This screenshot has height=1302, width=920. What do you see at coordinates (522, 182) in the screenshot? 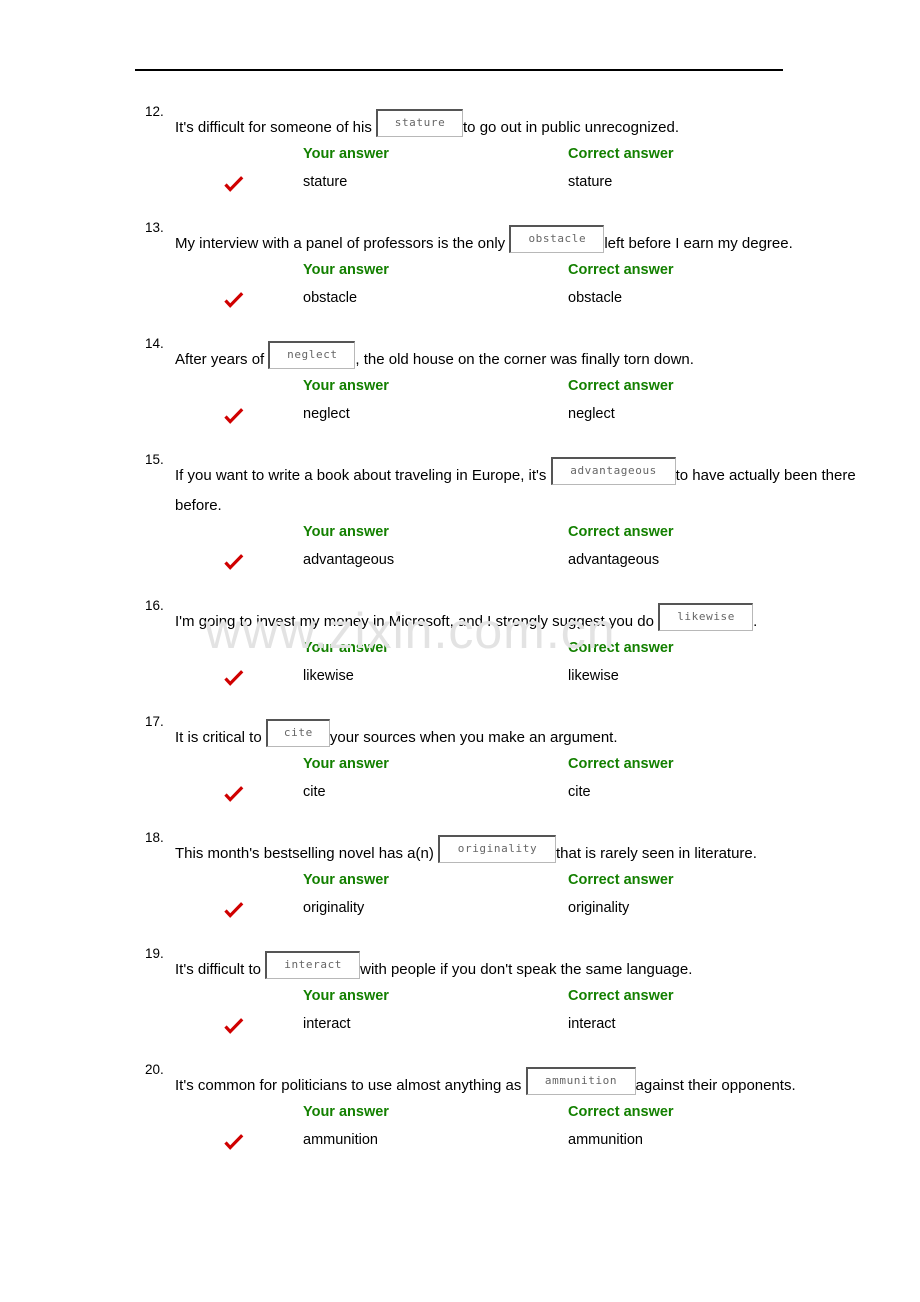
I see `answer-comparison: Your answer Correct answer stature stature` at bounding box center [522, 182].